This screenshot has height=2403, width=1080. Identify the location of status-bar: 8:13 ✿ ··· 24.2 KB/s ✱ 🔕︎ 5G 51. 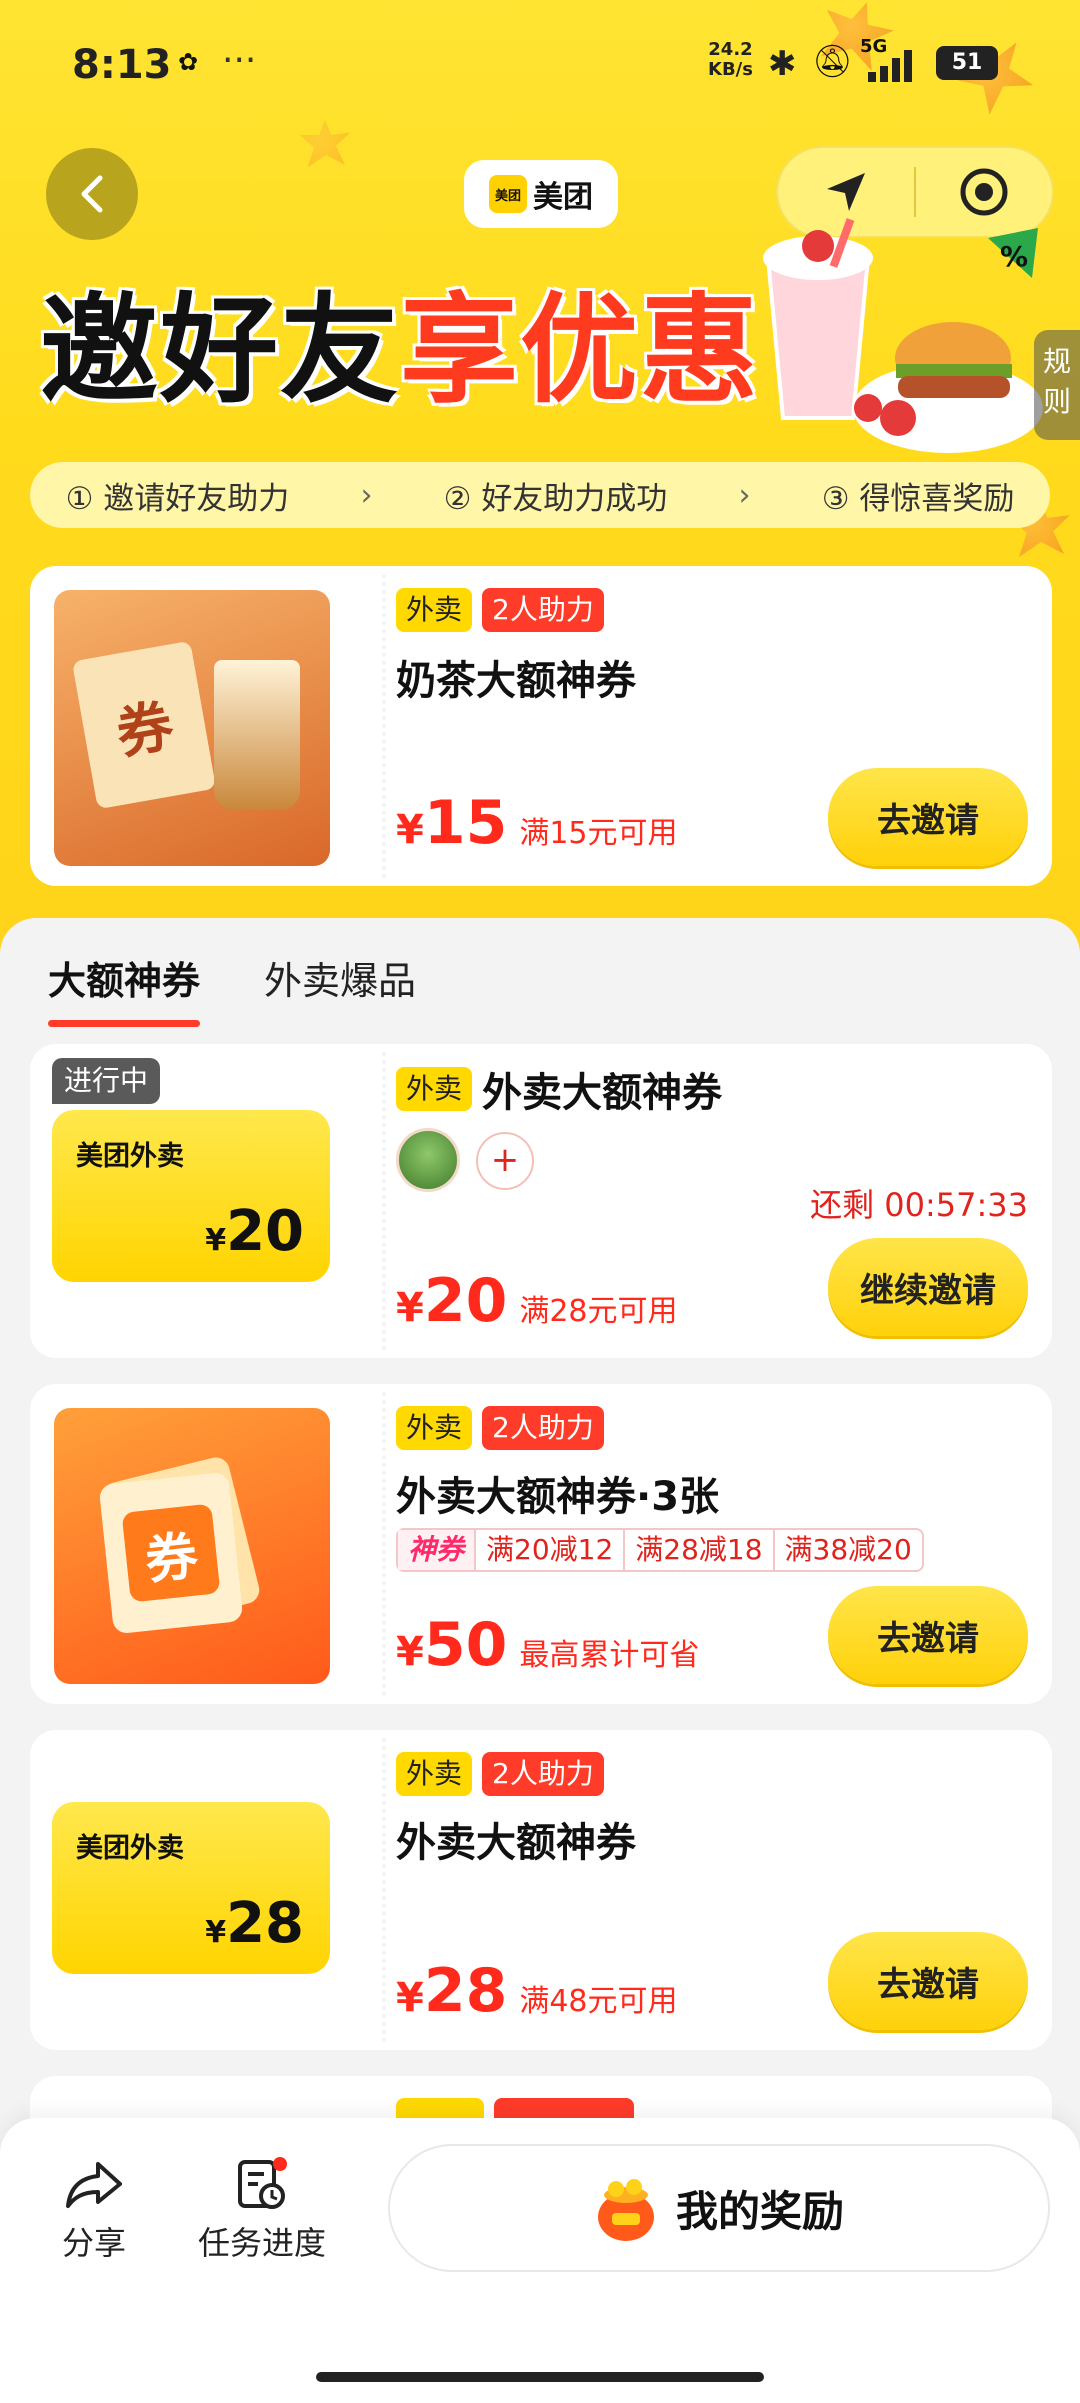
(540, 65).